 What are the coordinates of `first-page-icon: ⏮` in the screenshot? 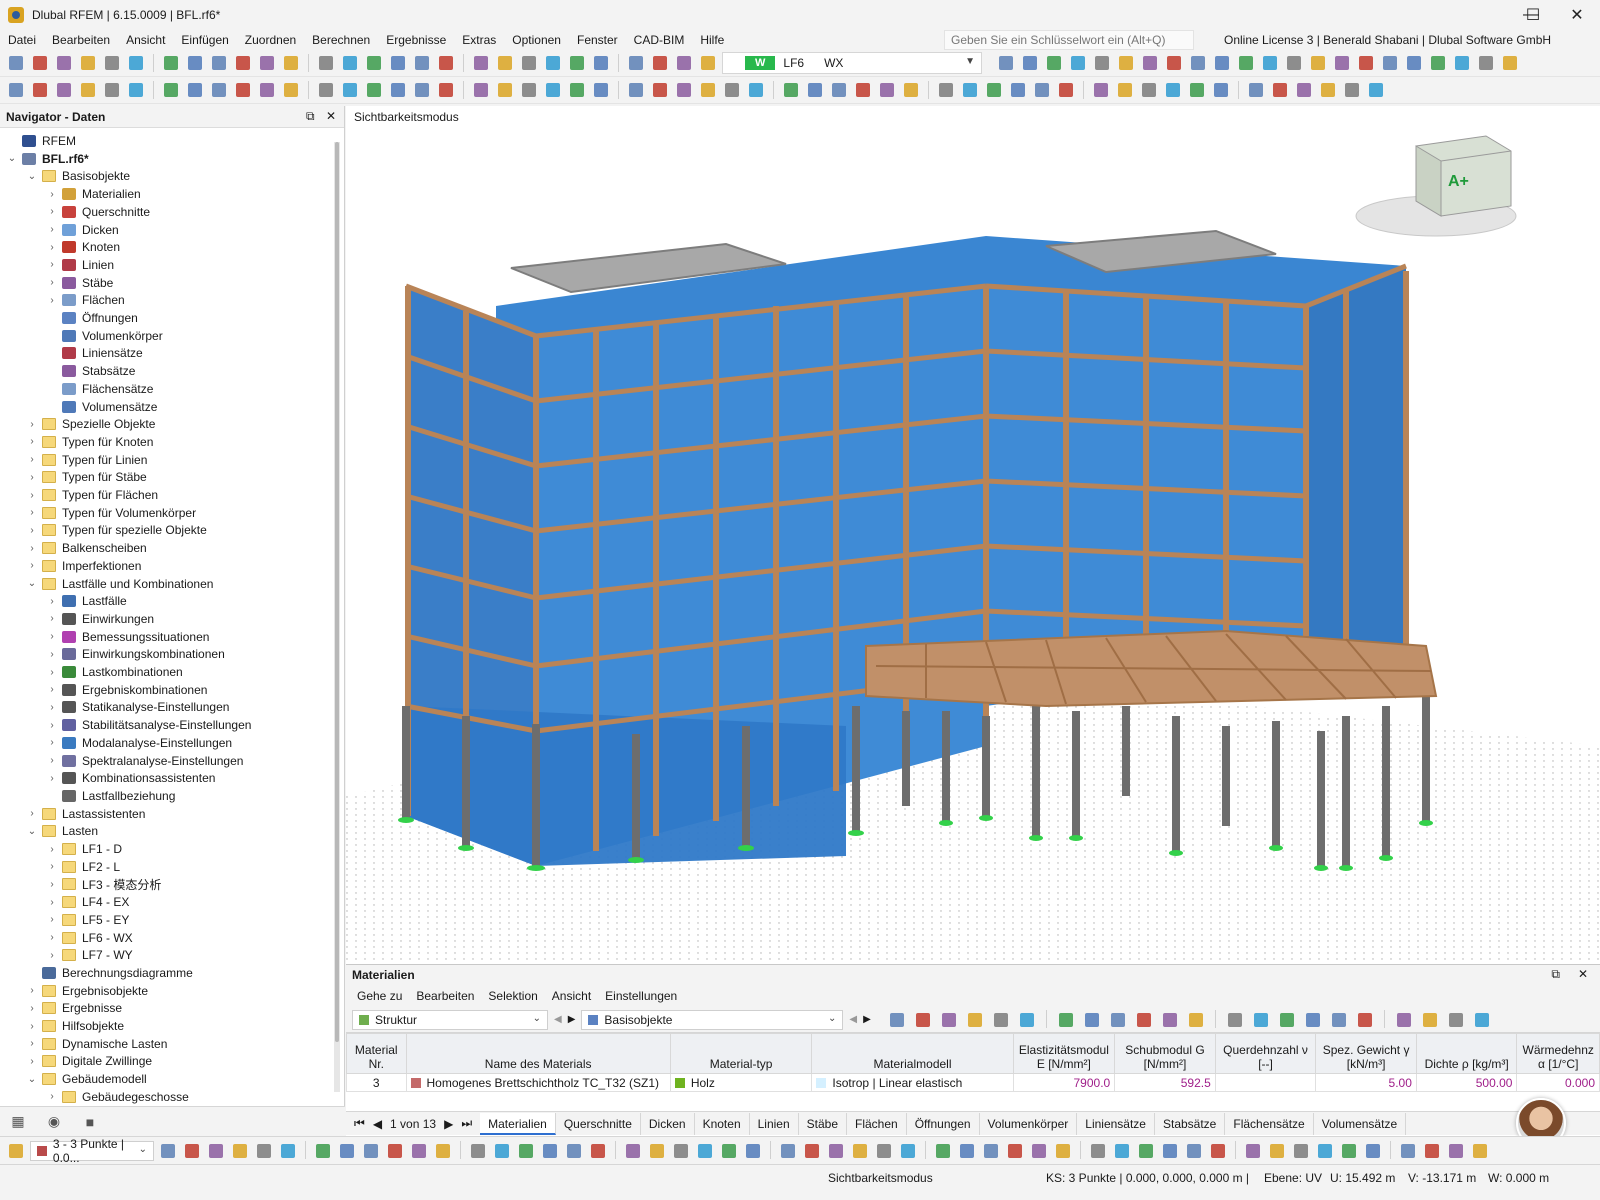 It's located at (359, 1123).